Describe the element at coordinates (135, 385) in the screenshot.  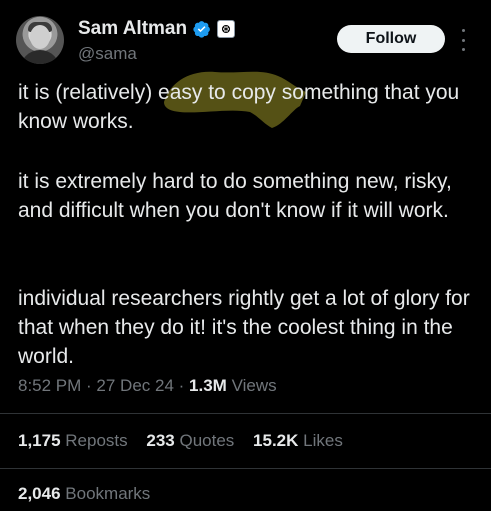
I see `tweet-date: 27 Dec 24` at that location.